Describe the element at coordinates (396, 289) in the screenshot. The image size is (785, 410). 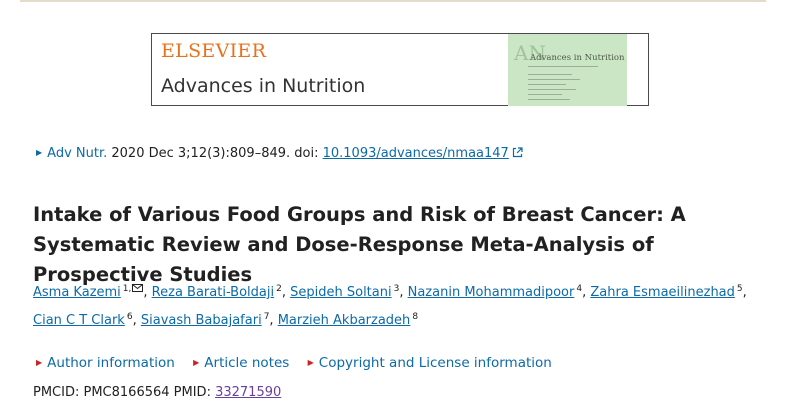
I see `affiliation-number: 3` at that location.